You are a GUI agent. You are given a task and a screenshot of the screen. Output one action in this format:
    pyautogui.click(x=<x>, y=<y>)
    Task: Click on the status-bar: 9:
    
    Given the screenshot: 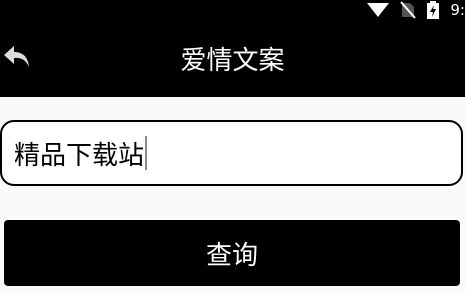 What is the action you would take?
    pyautogui.click(x=232, y=10)
    